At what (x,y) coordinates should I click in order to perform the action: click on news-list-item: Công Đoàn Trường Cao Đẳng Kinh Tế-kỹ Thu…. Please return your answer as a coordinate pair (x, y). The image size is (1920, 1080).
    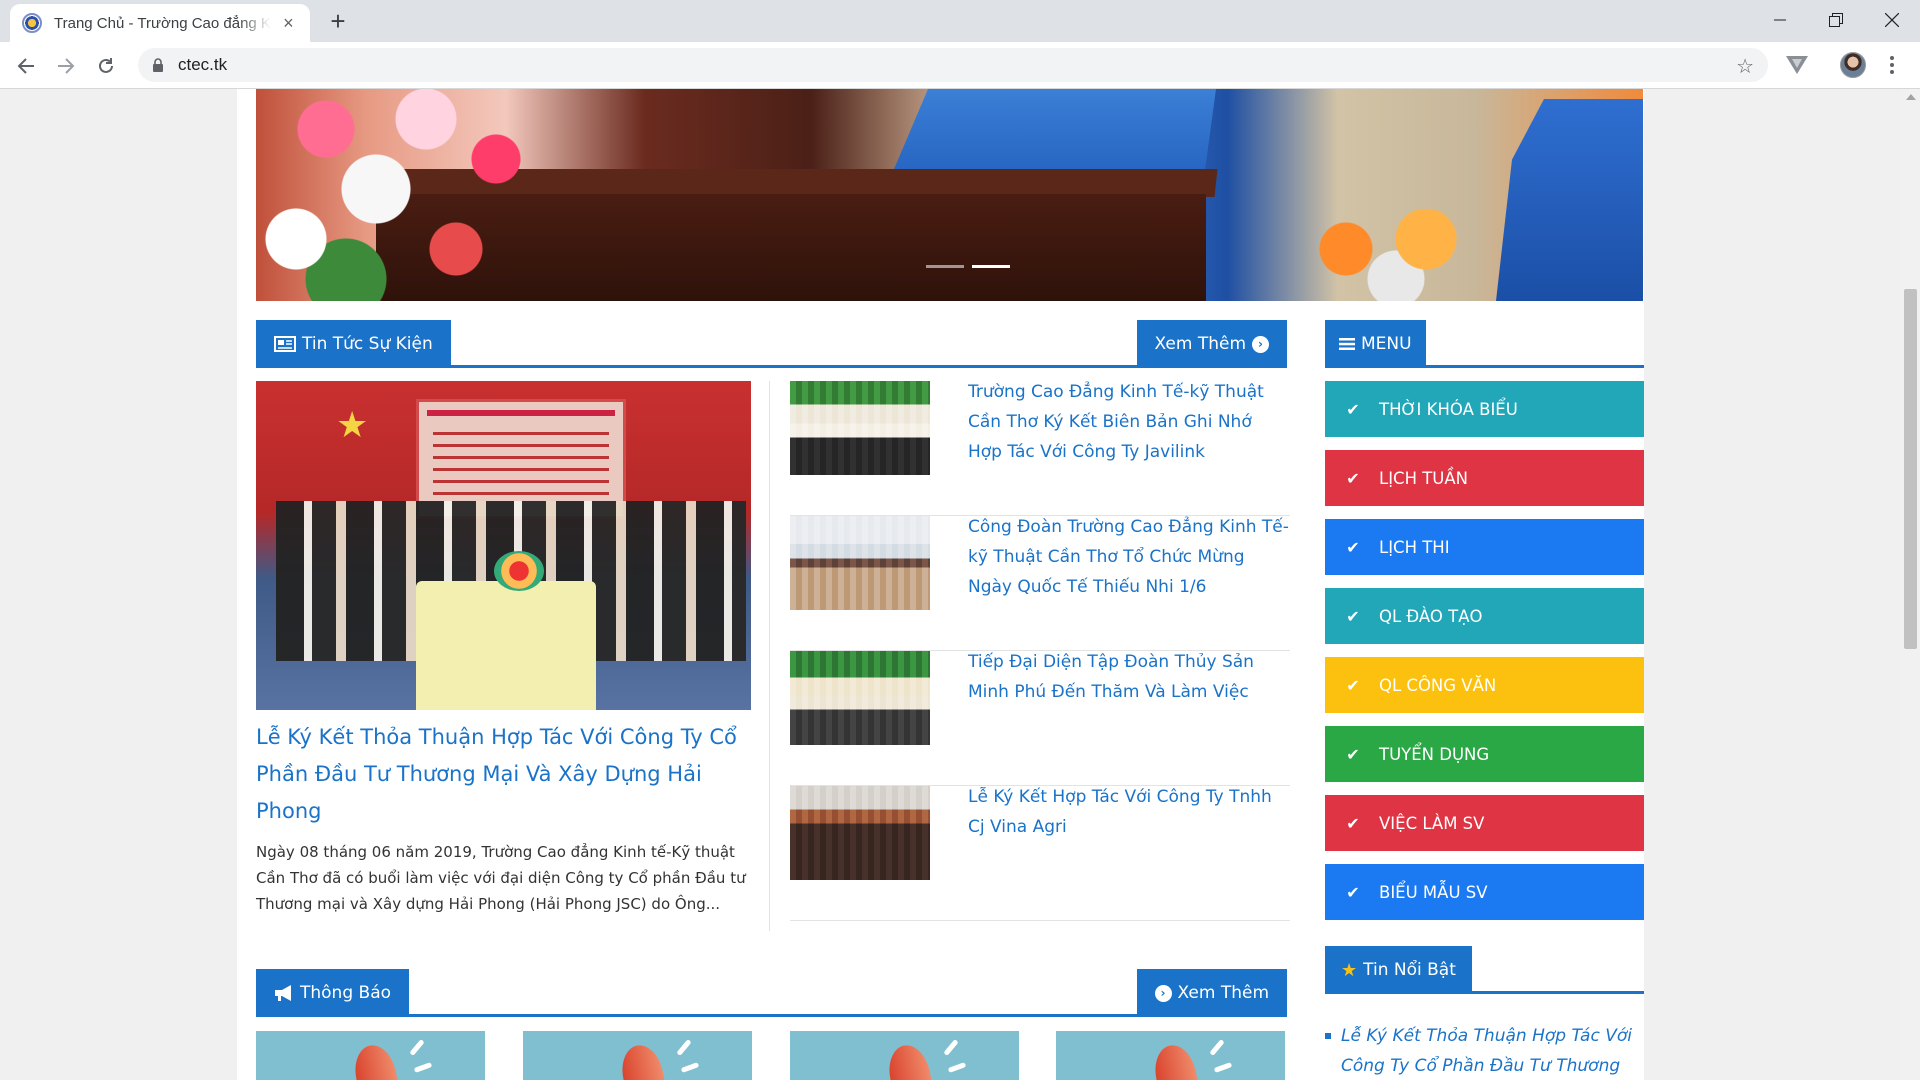
    Looking at the image, I should click on (1040, 583).